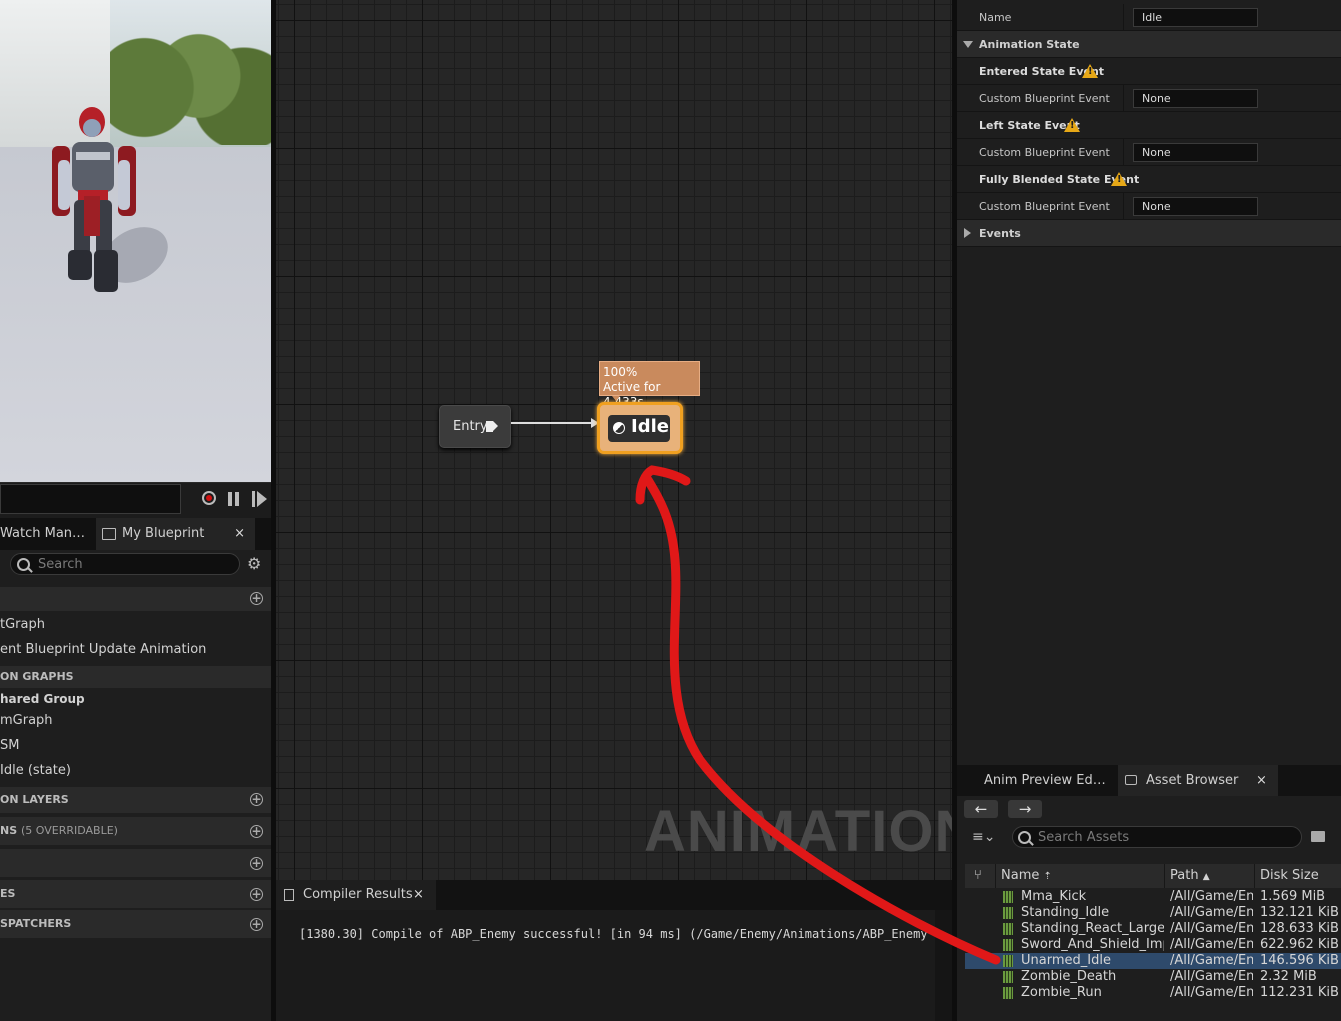  Describe the element at coordinates (1149, 179) in the screenshot. I see `fully-blended-state-event-row: Fully Blended State Event` at that location.